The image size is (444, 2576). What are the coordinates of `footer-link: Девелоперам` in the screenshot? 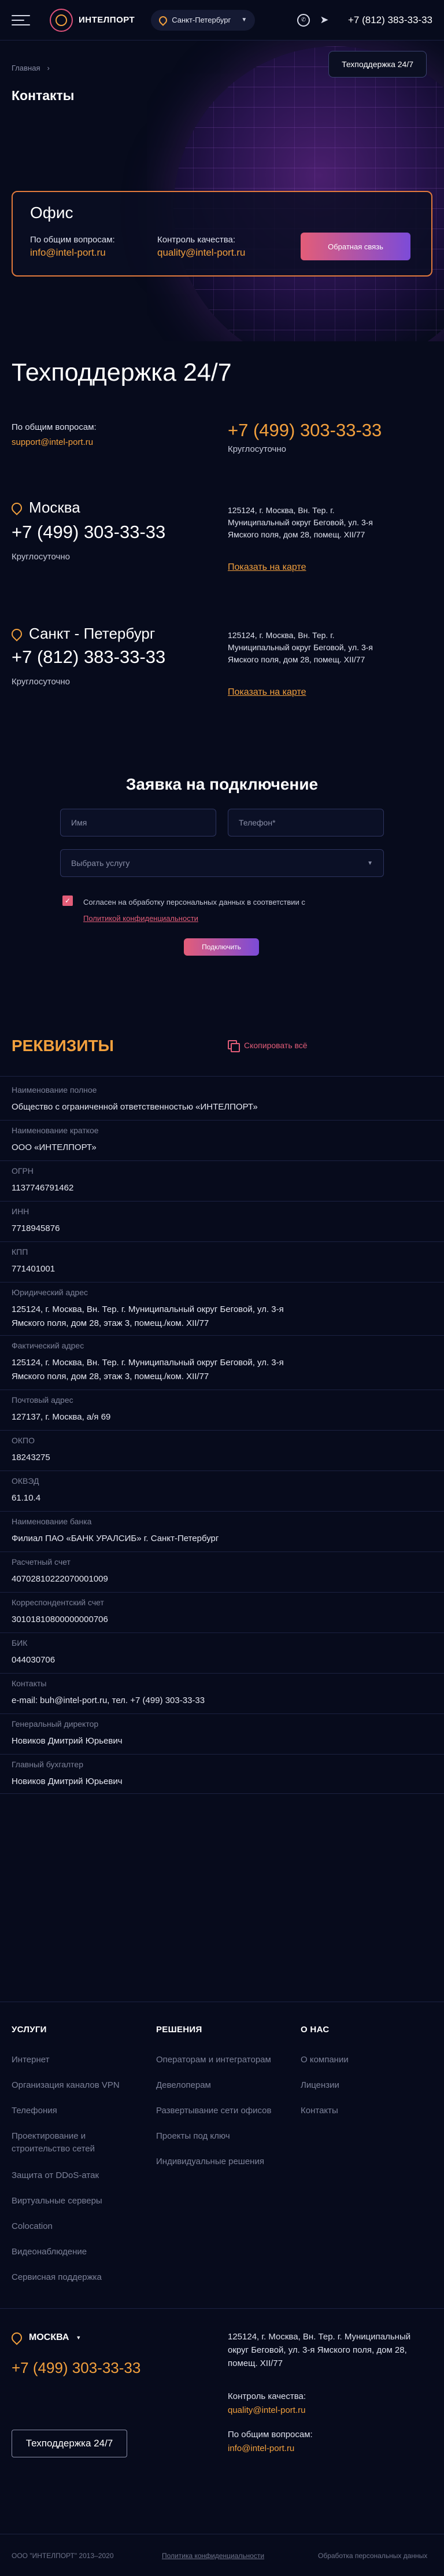 It's located at (223, 2085).